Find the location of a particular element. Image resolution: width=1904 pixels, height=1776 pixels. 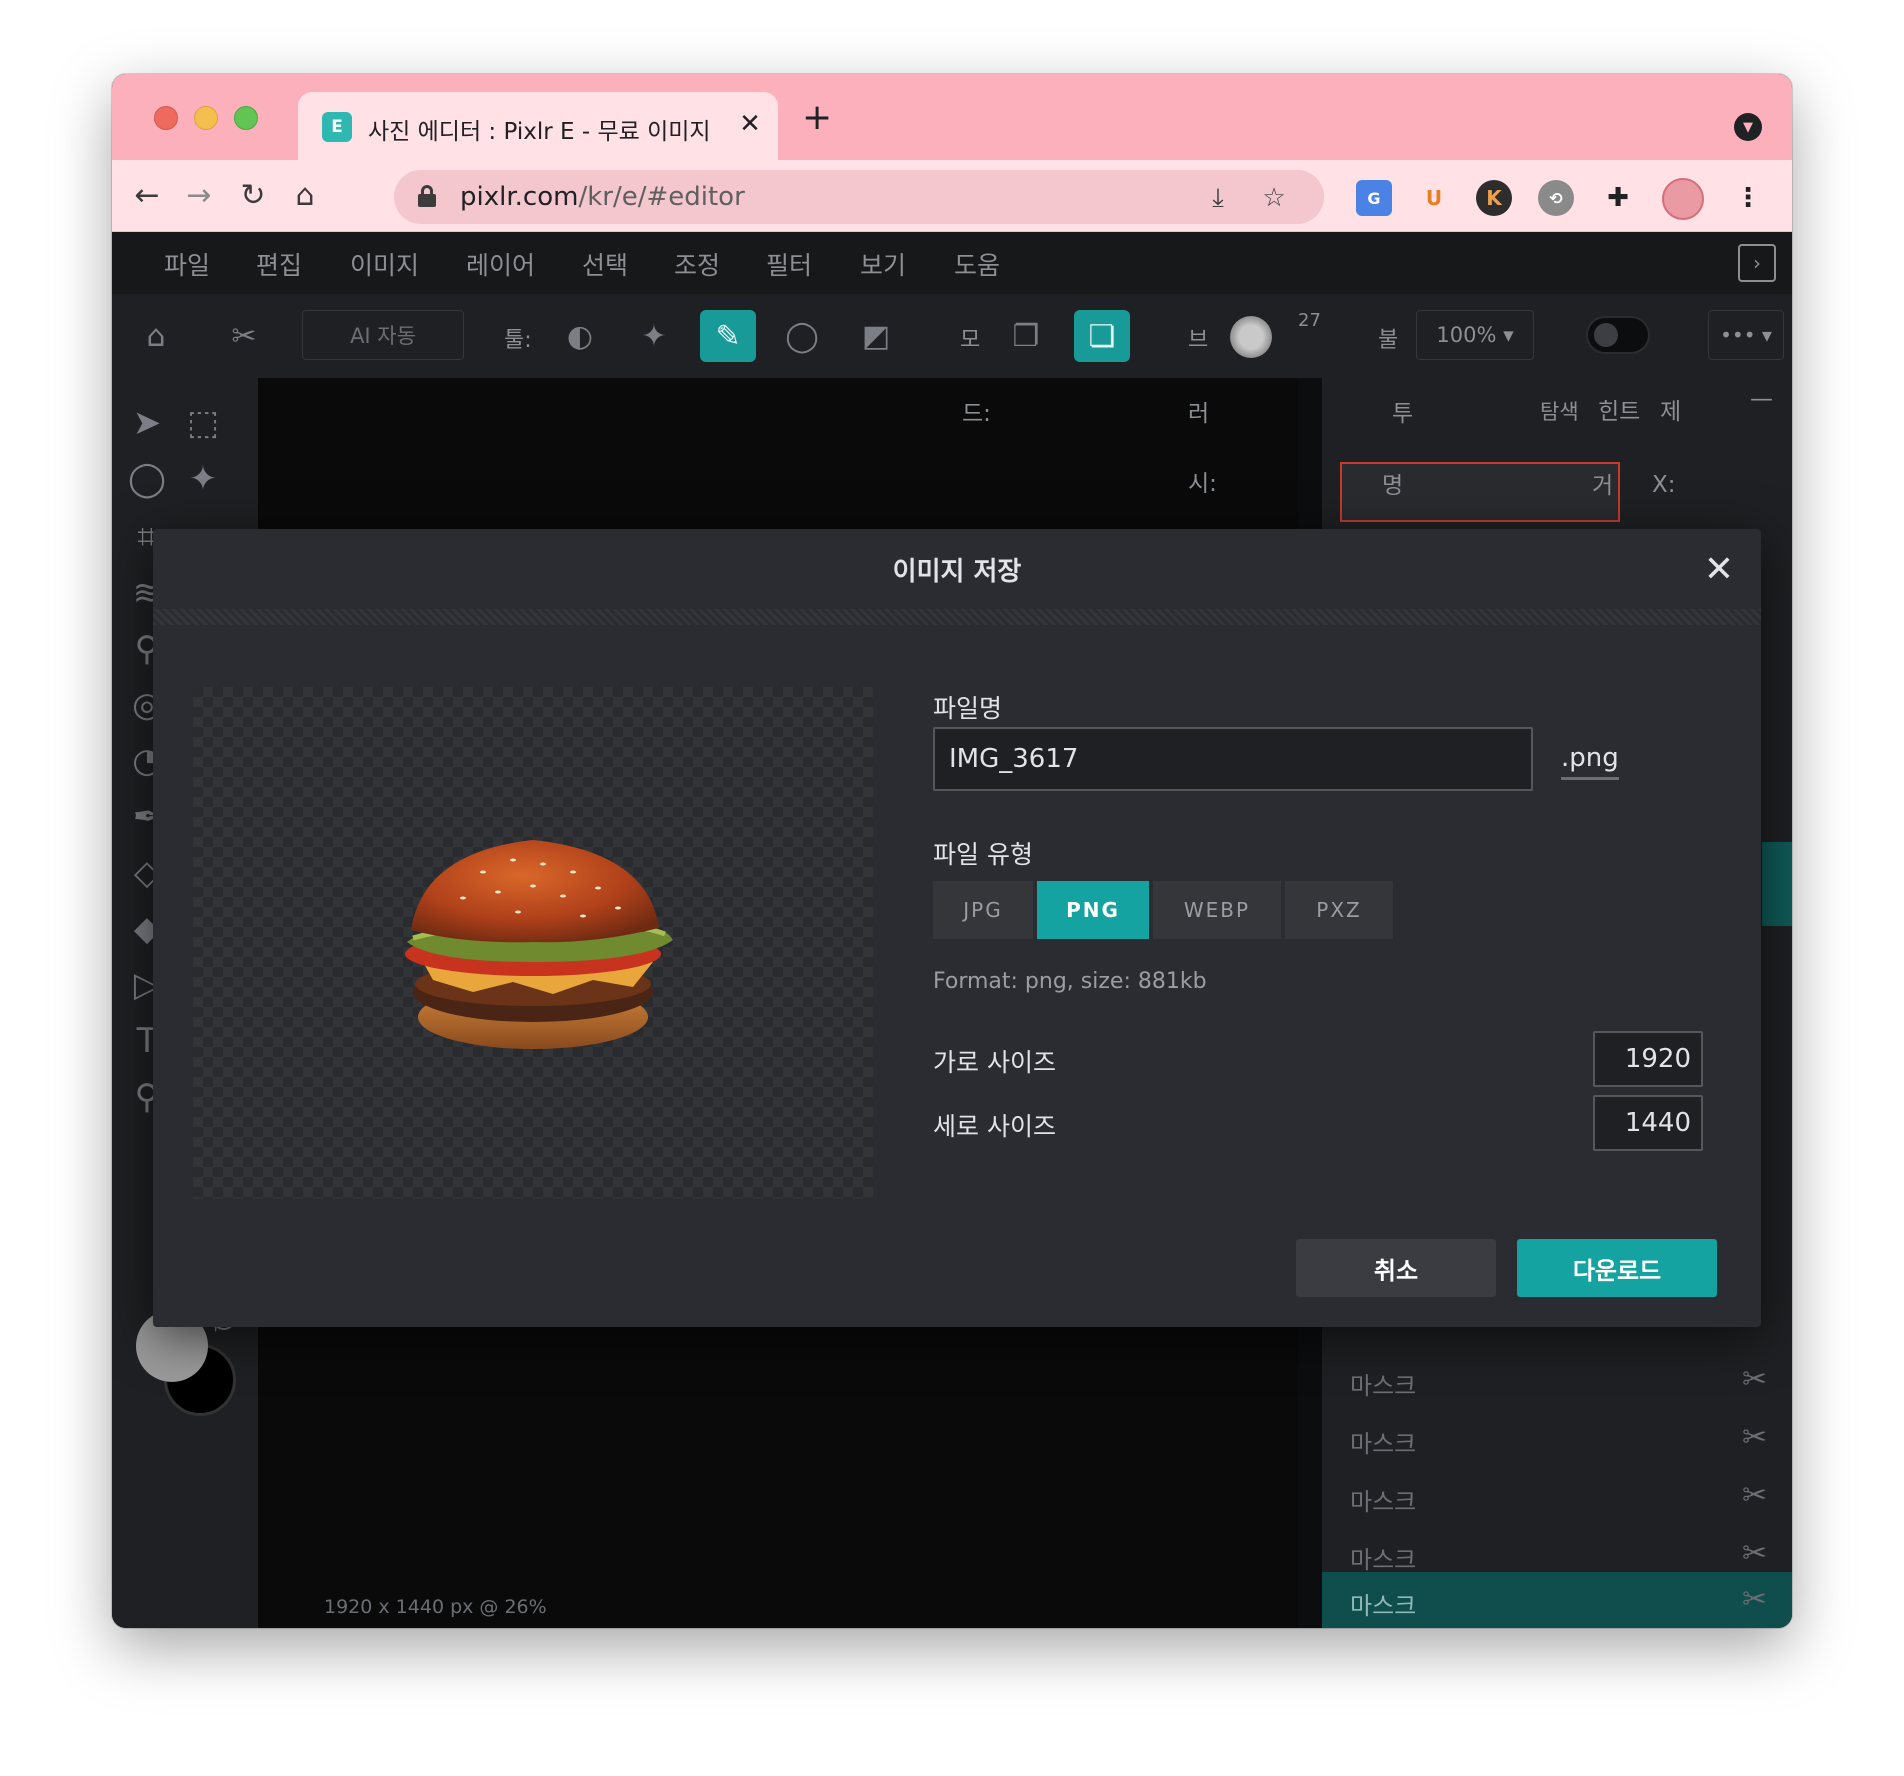

opacity-tab: 투 is located at coordinates (1402, 411).